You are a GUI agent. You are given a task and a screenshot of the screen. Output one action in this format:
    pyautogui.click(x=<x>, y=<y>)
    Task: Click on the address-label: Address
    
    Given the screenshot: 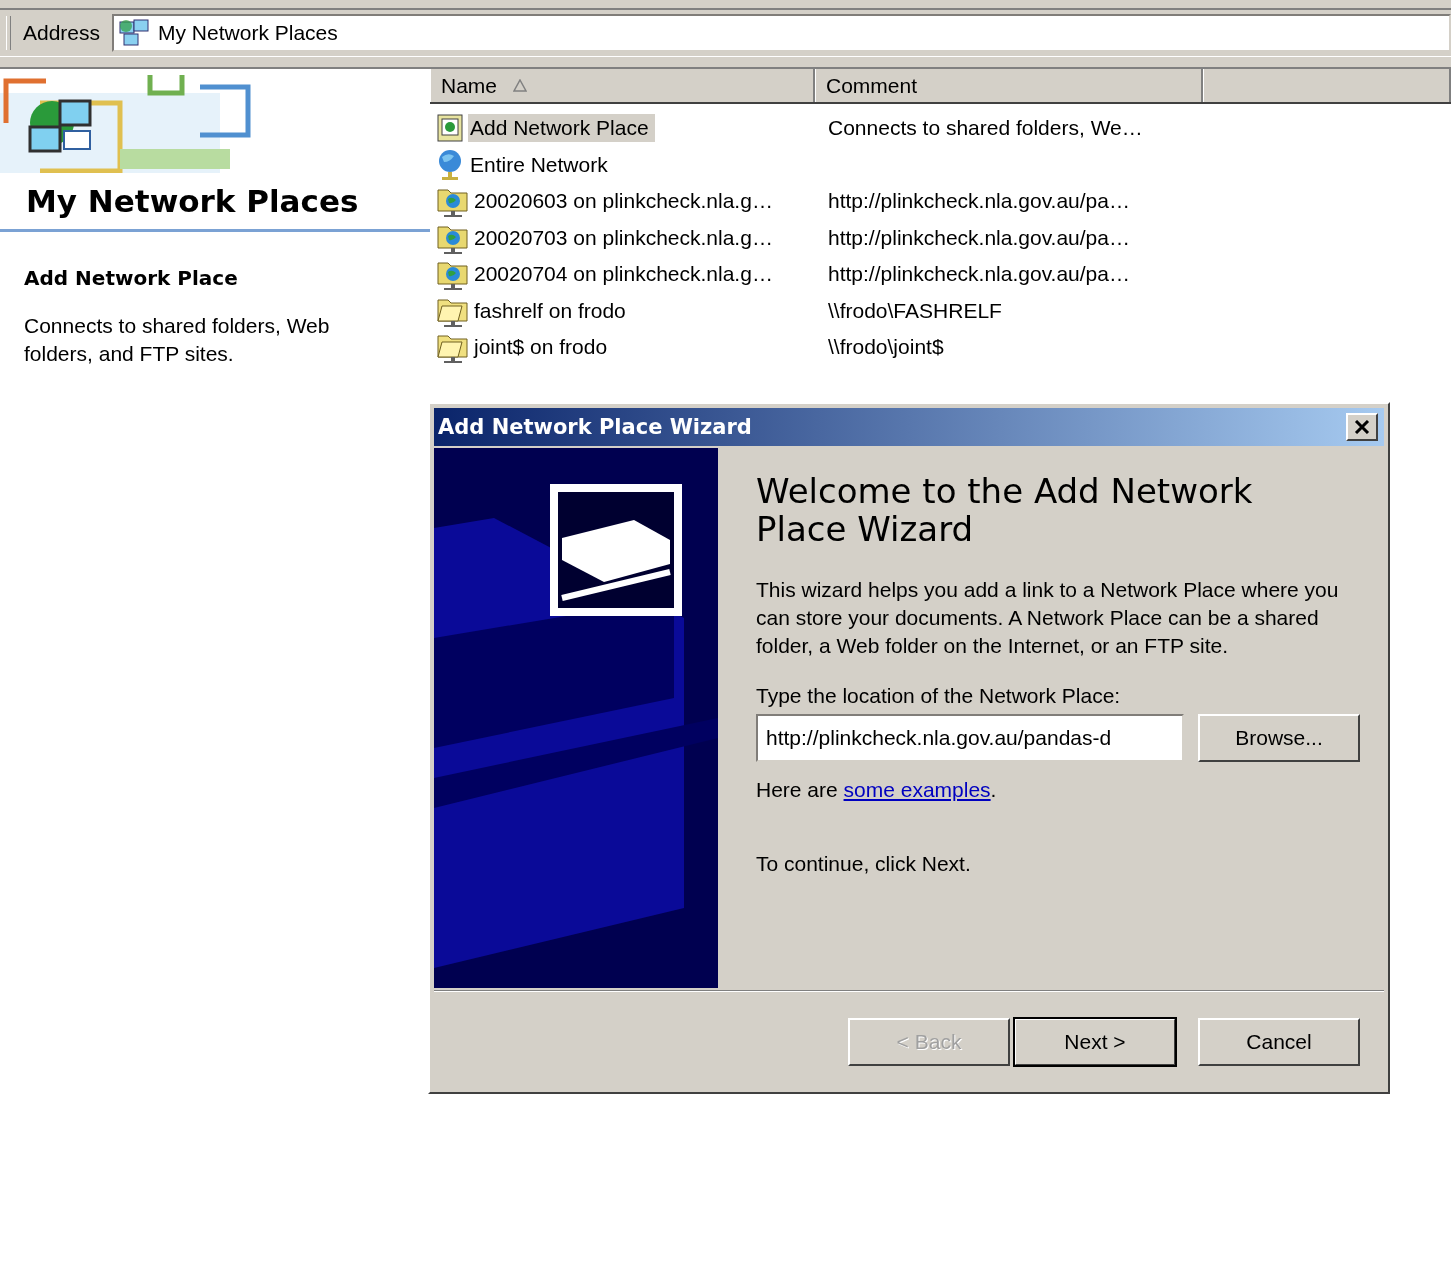 What is the action you would take?
    pyautogui.click(x=62, y=33)
    